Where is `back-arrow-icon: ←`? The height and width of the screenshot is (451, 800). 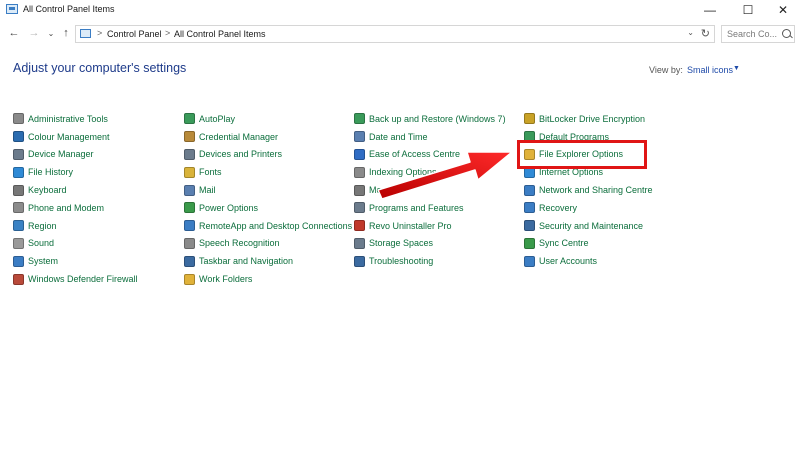 back-arrow-icon: ← is located at coordinates (14, 33).